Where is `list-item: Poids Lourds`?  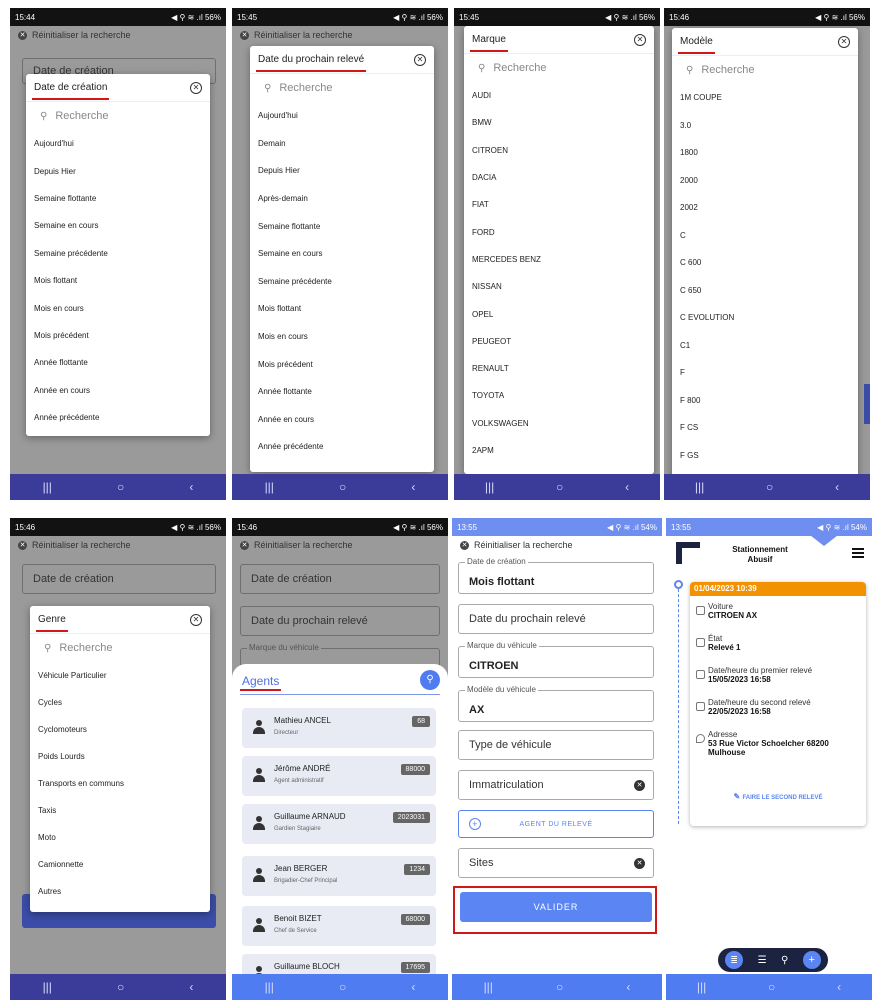
list-item: Poids Lourds is located at coordinates (120, 756).